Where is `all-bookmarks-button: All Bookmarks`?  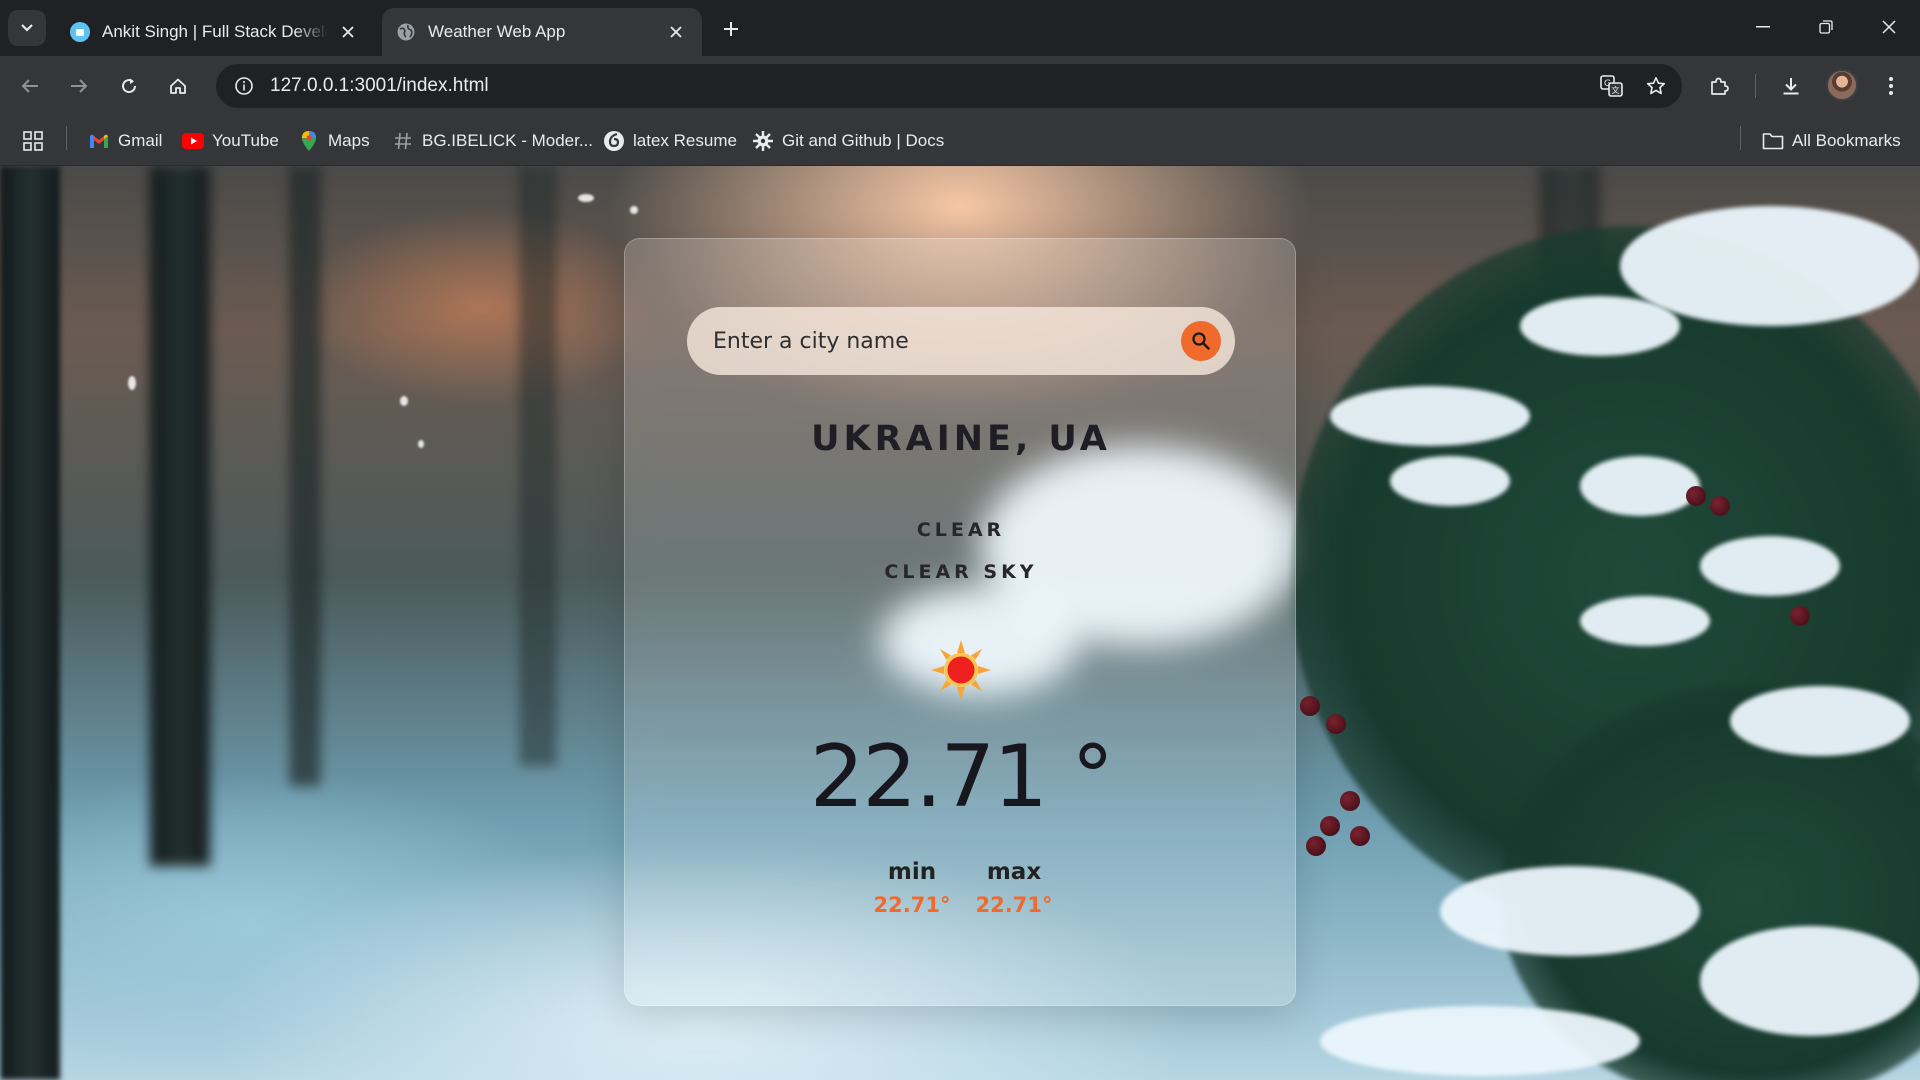
all-bookmarks-button: All Bookmarks is located at coordinates (1831, 141).